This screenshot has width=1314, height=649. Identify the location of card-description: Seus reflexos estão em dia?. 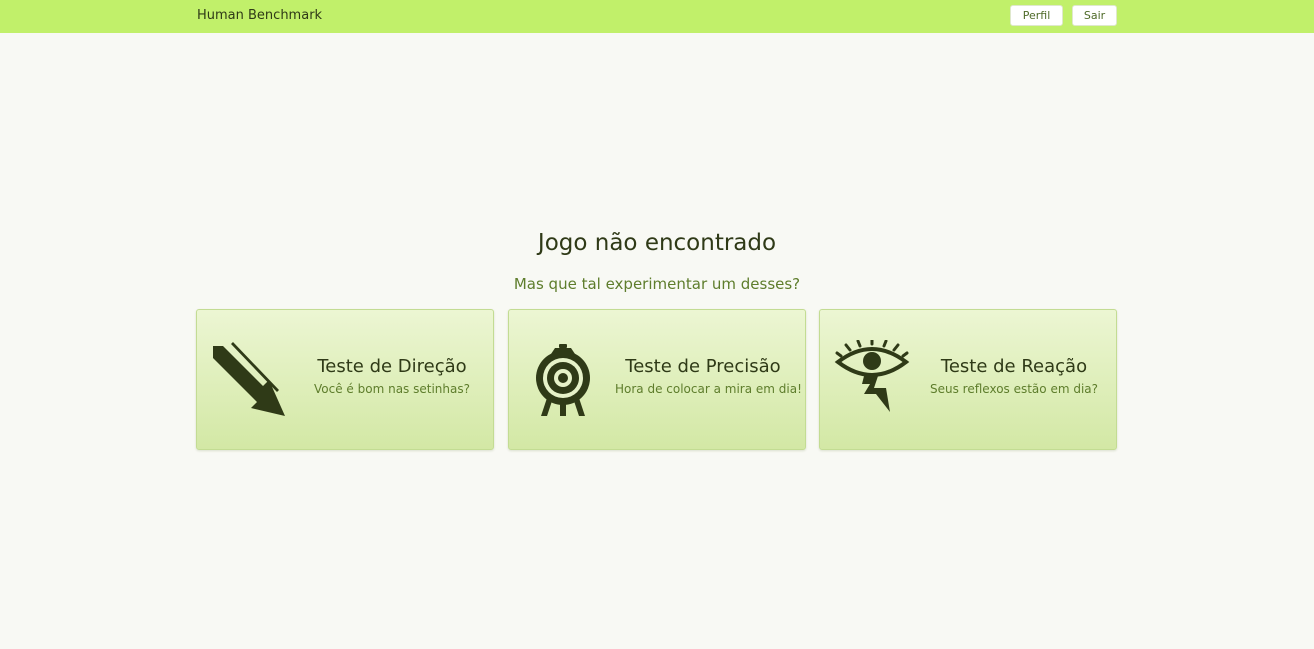
(1014, 389).